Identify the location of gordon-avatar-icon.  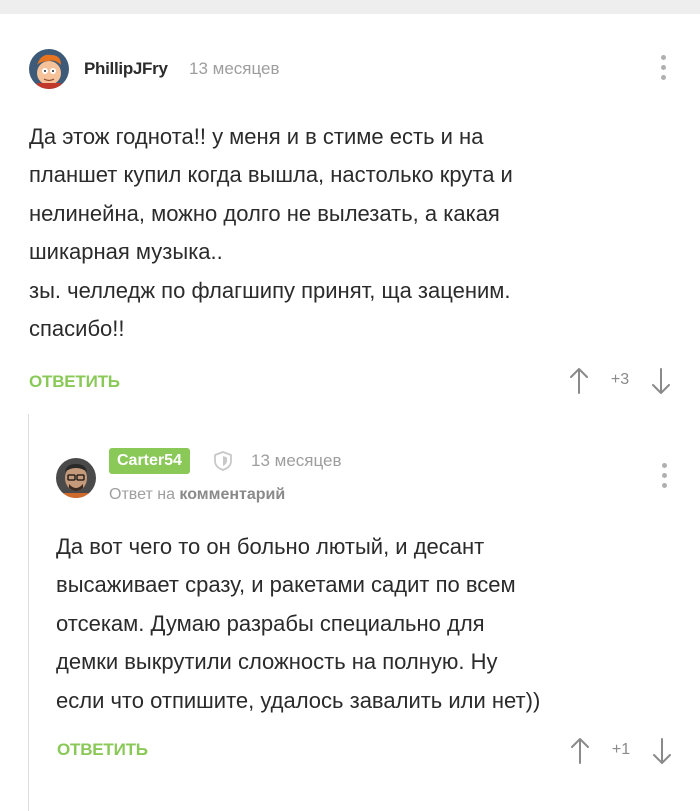
(76, 478).